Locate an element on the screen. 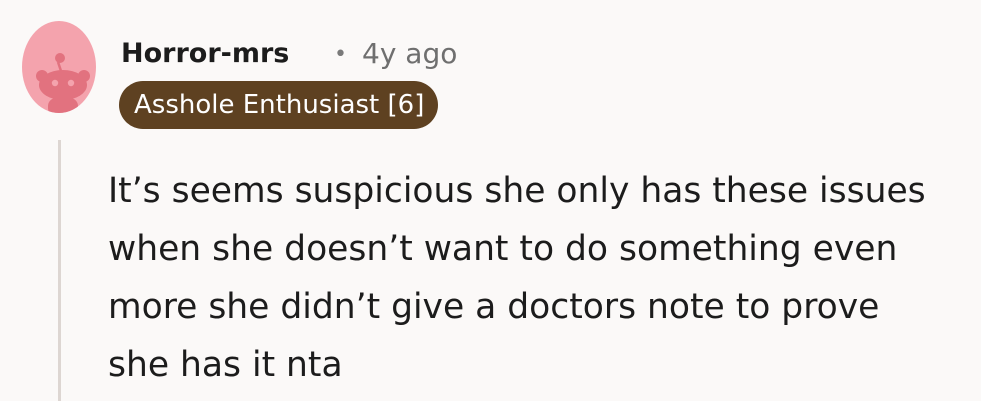 Image resolution: width=981 pixels, height=401 pixels. comment-body-line: she has it nta is located at coordinates (225, 365).